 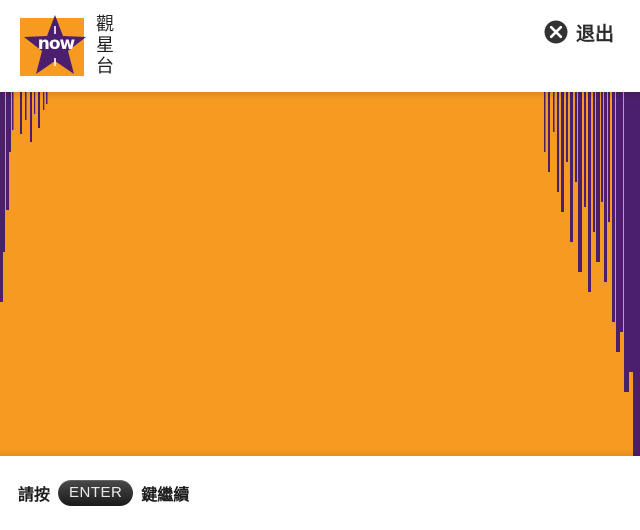 What do you see at coordinates (165, 494) in the screenshot?
I see `instruction-suffix: 鍵繼續` at bounding box center [165, 494].